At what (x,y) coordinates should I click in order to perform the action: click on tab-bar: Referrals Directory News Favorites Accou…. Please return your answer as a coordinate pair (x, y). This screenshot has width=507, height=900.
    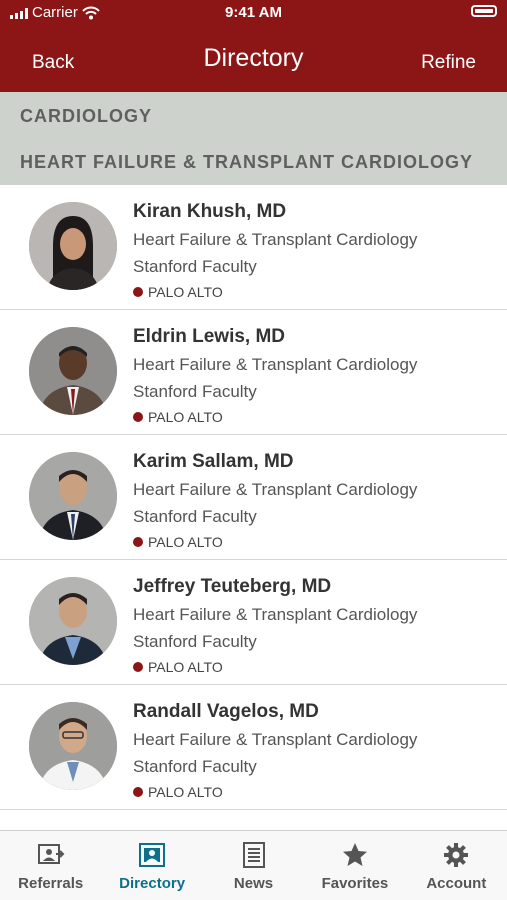
    Looking at the image, I should click on (253, 865).